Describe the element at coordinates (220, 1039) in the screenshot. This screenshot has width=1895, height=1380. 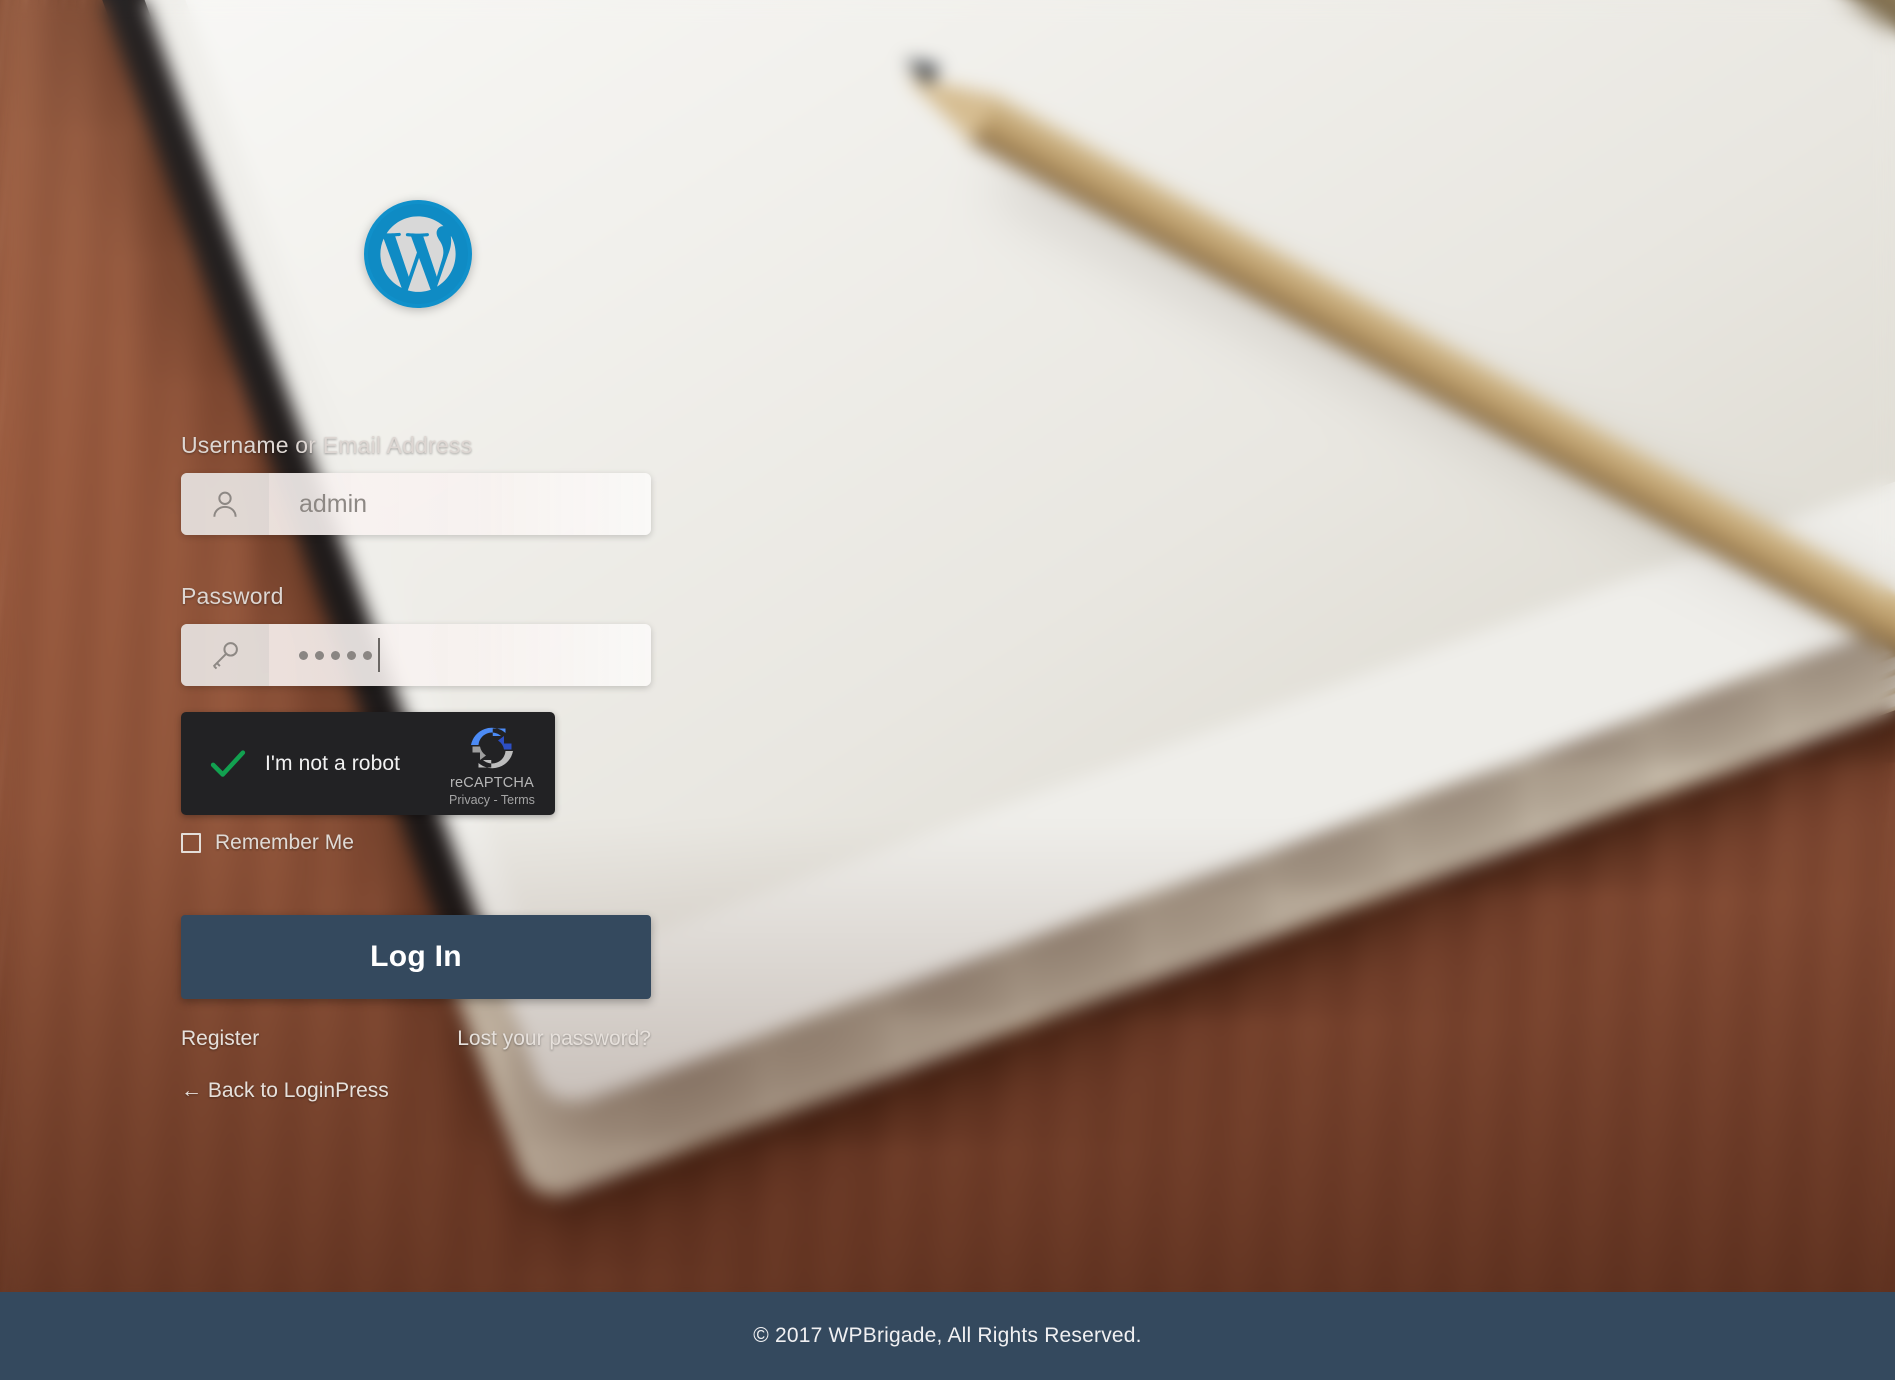
I see `register-link: Register` at that location.